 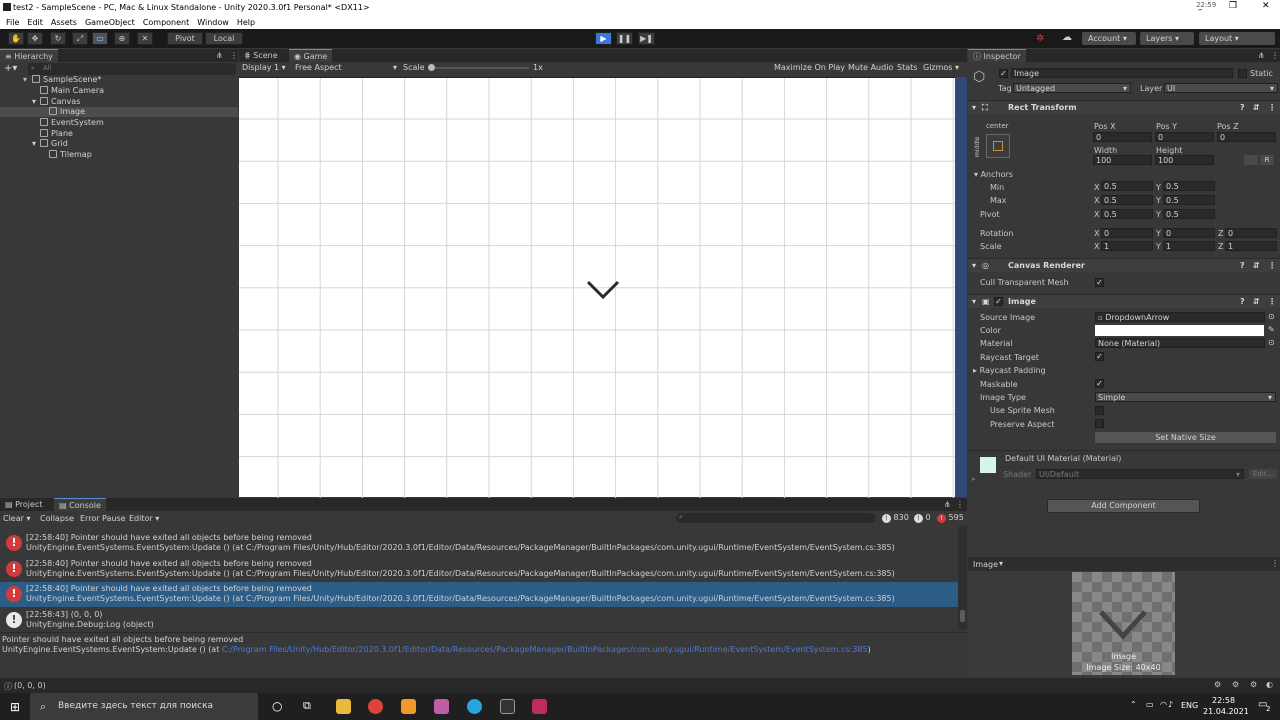 What do you see at coordinates (1189, 233) in the screenshot?
I see `rotation-y-field: 0` at bounding box center [1189, 233].